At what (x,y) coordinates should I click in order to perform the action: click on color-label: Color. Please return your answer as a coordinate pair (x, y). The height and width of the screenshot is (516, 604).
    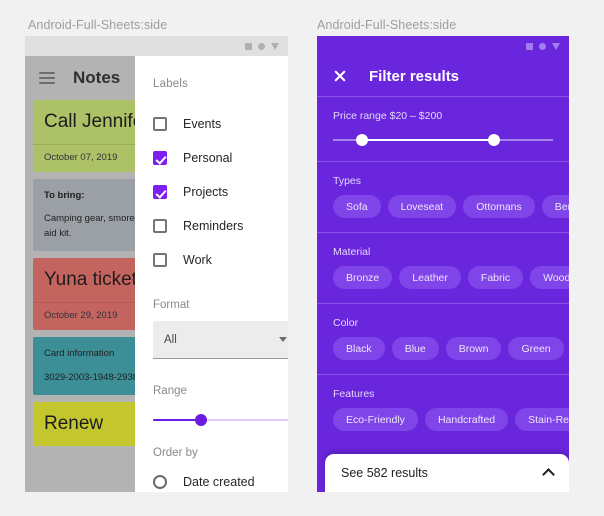
    Looking at the image, I should click on (346, 323).